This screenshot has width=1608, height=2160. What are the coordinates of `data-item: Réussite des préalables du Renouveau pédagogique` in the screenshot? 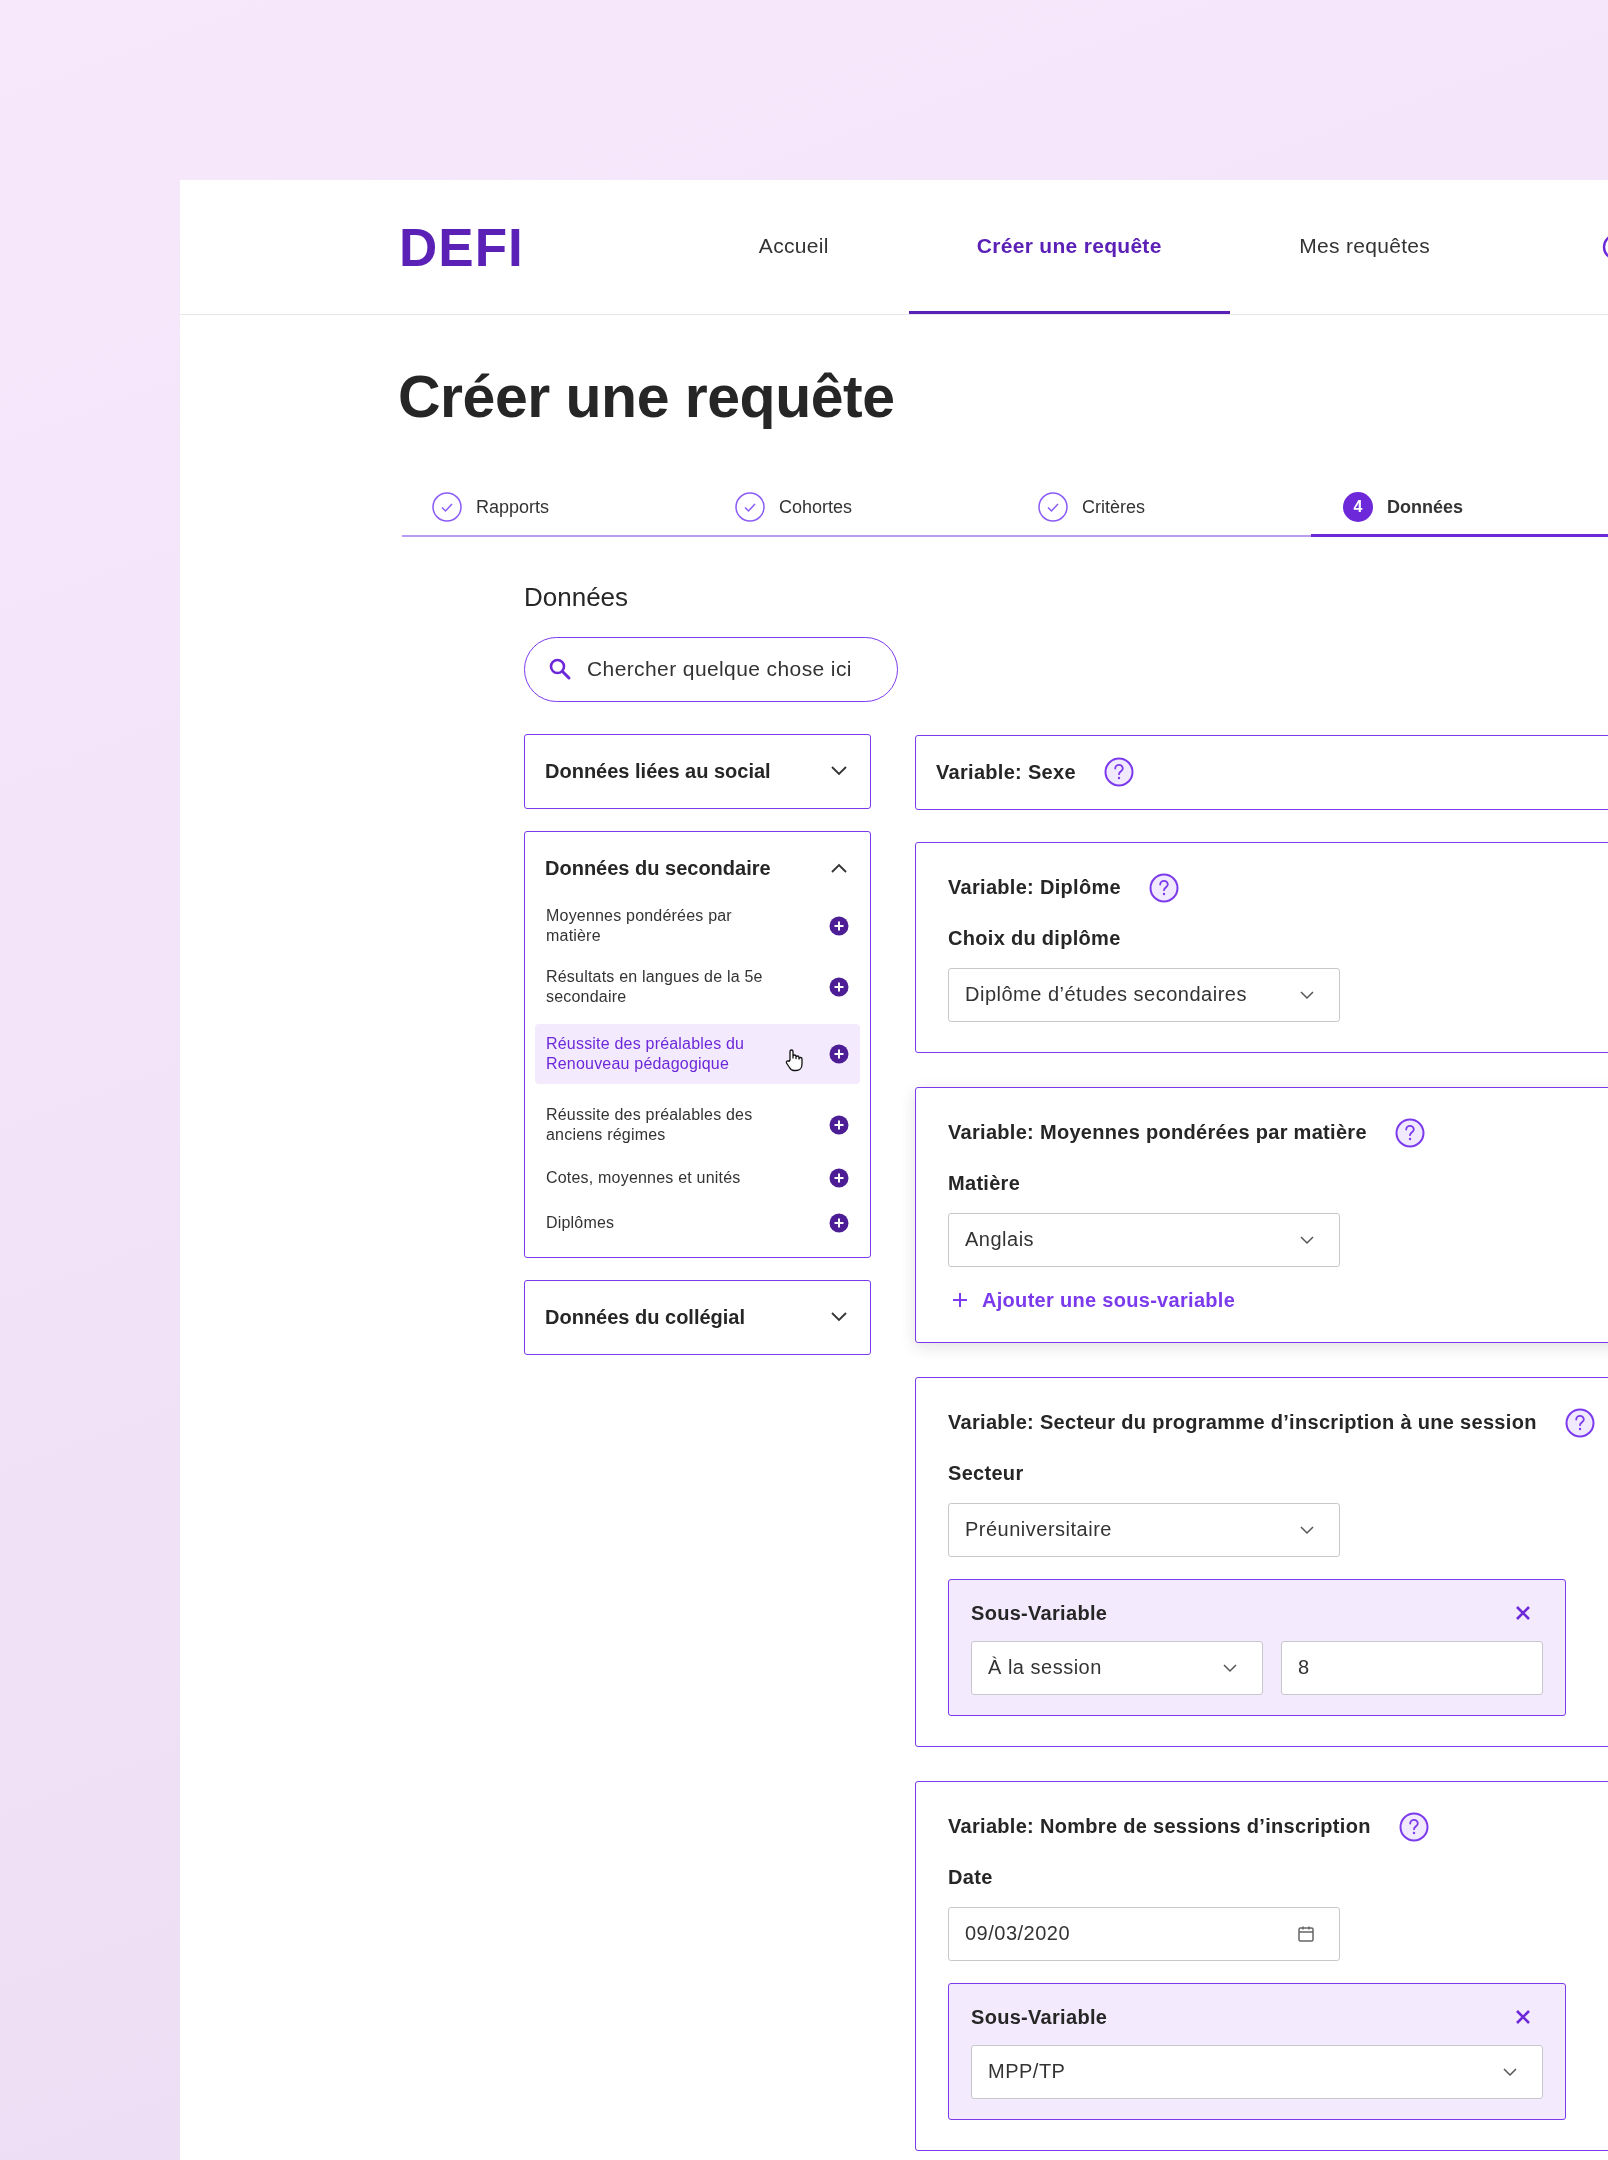 It's located at (697, 1053).